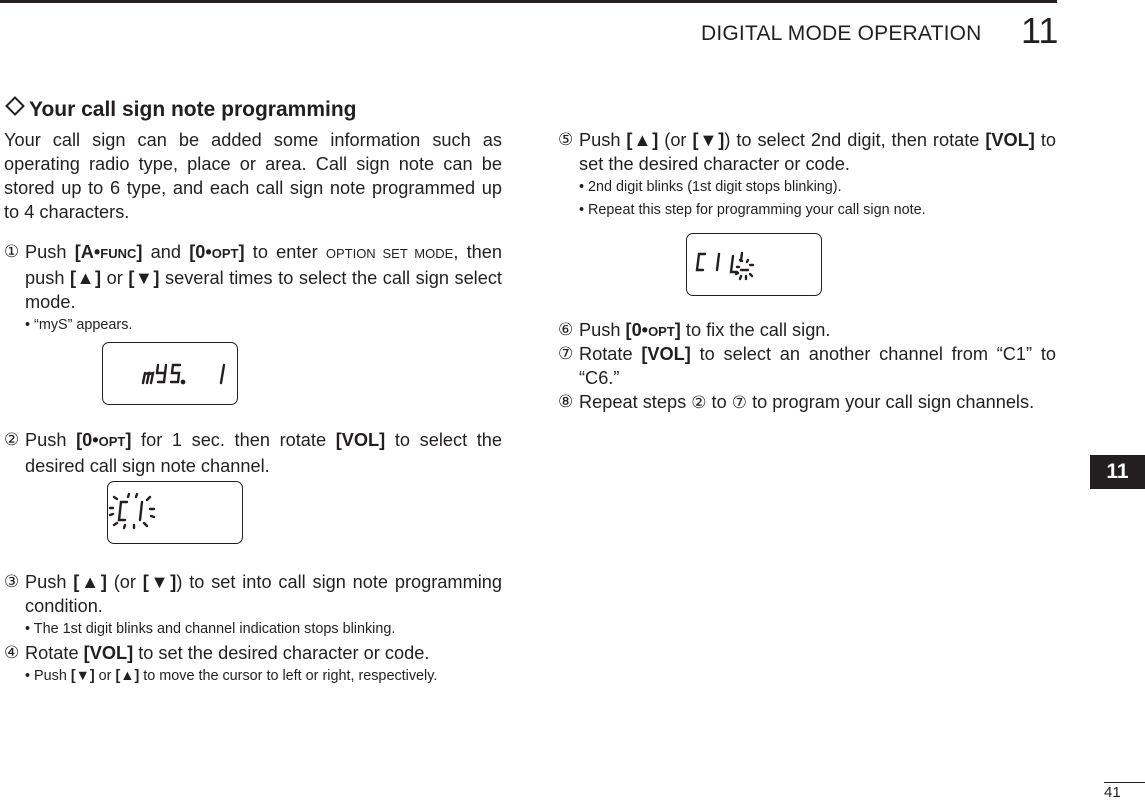 The width and height of the screenshot is (1145, 803). I want to click on step-6: ⑥ Push [0•OPT] to fix the call sign., so click(807, 331).